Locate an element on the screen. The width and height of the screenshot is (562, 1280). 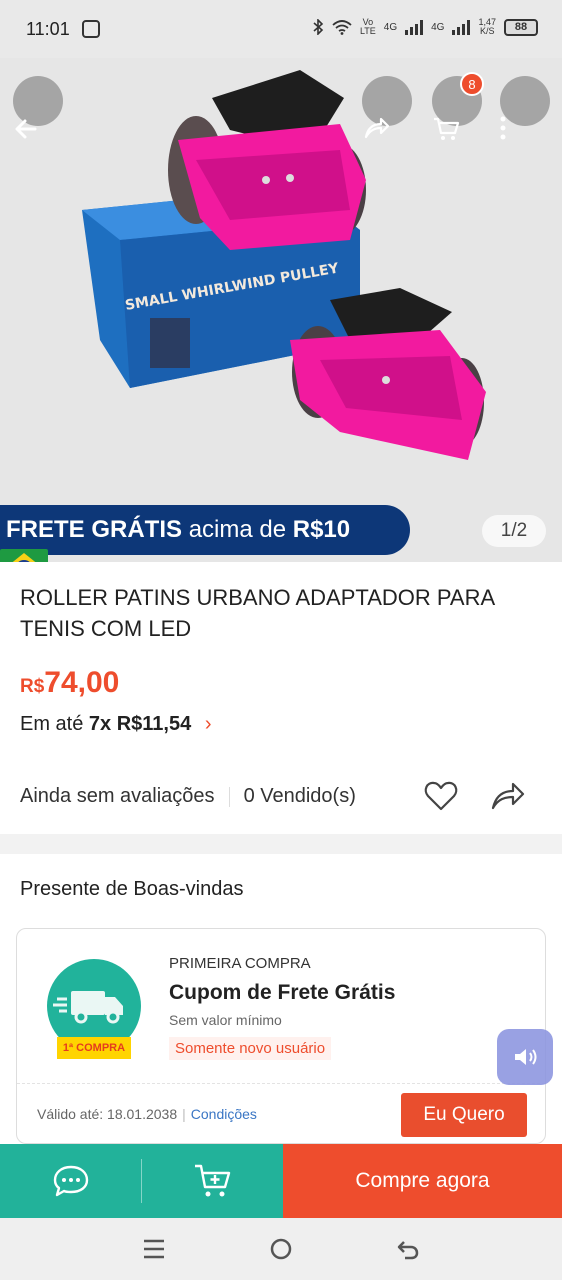
volte-label: Vo LTE is located at coordinates (367, 26).